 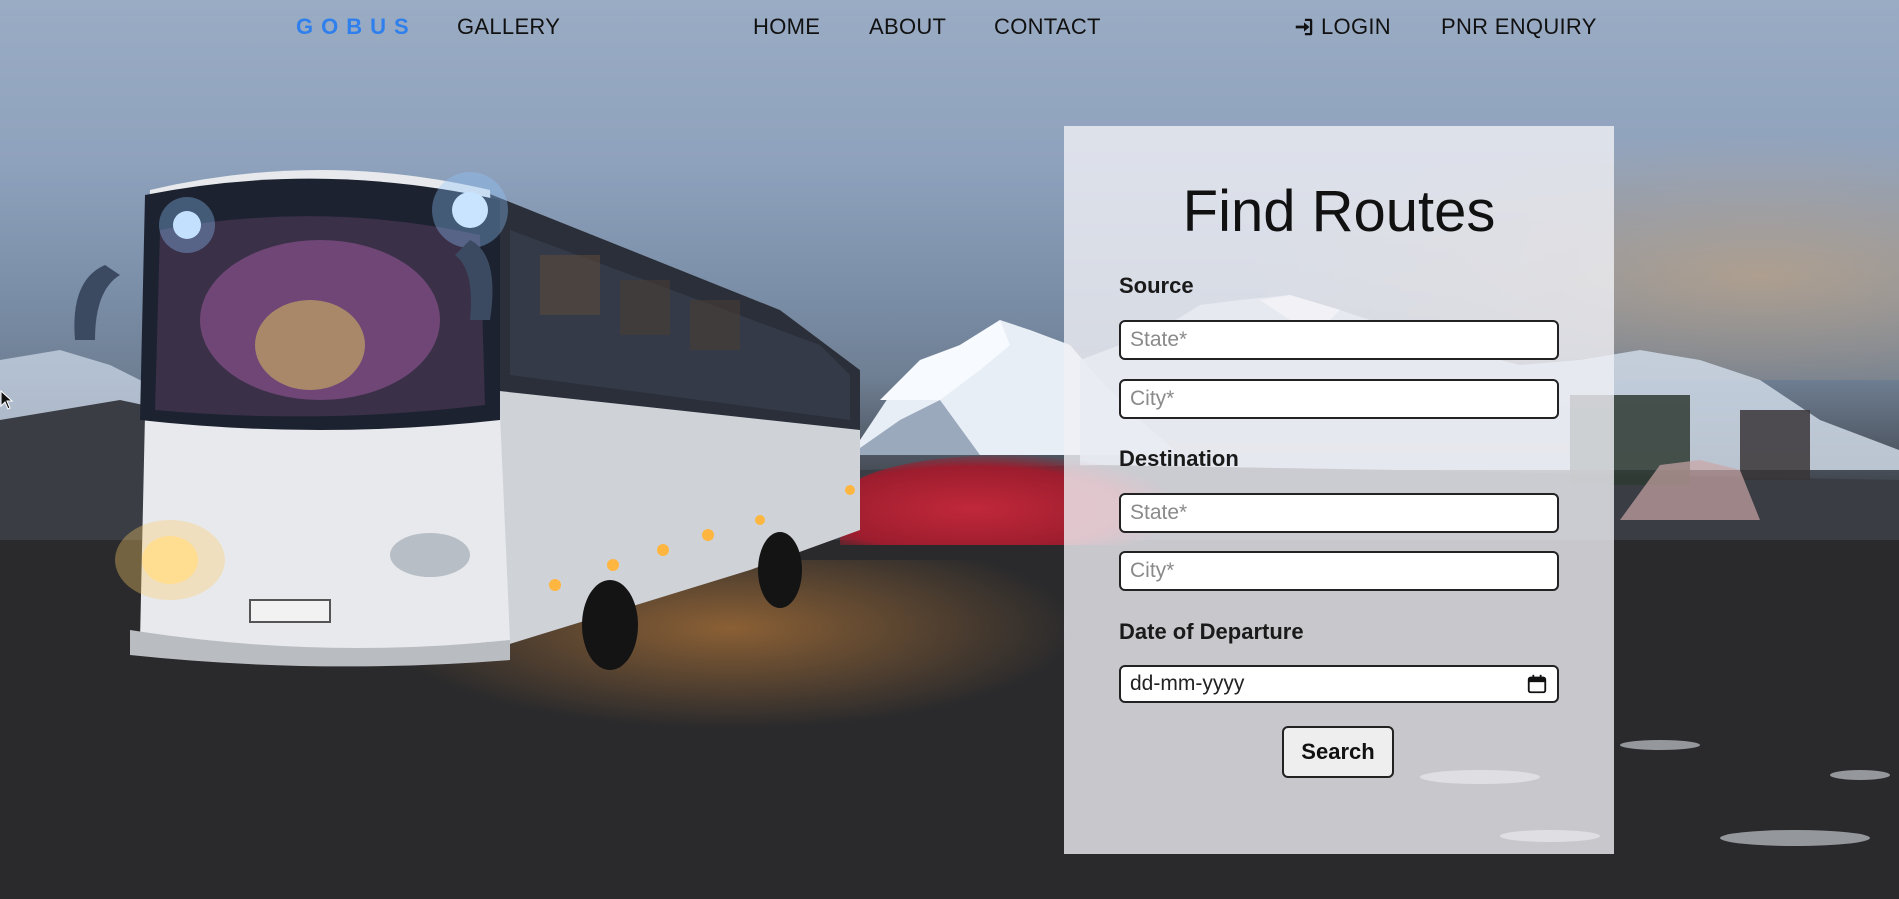 I want to click on date-of-departure-label: Date of Departure, so click(x=1211, y=631).